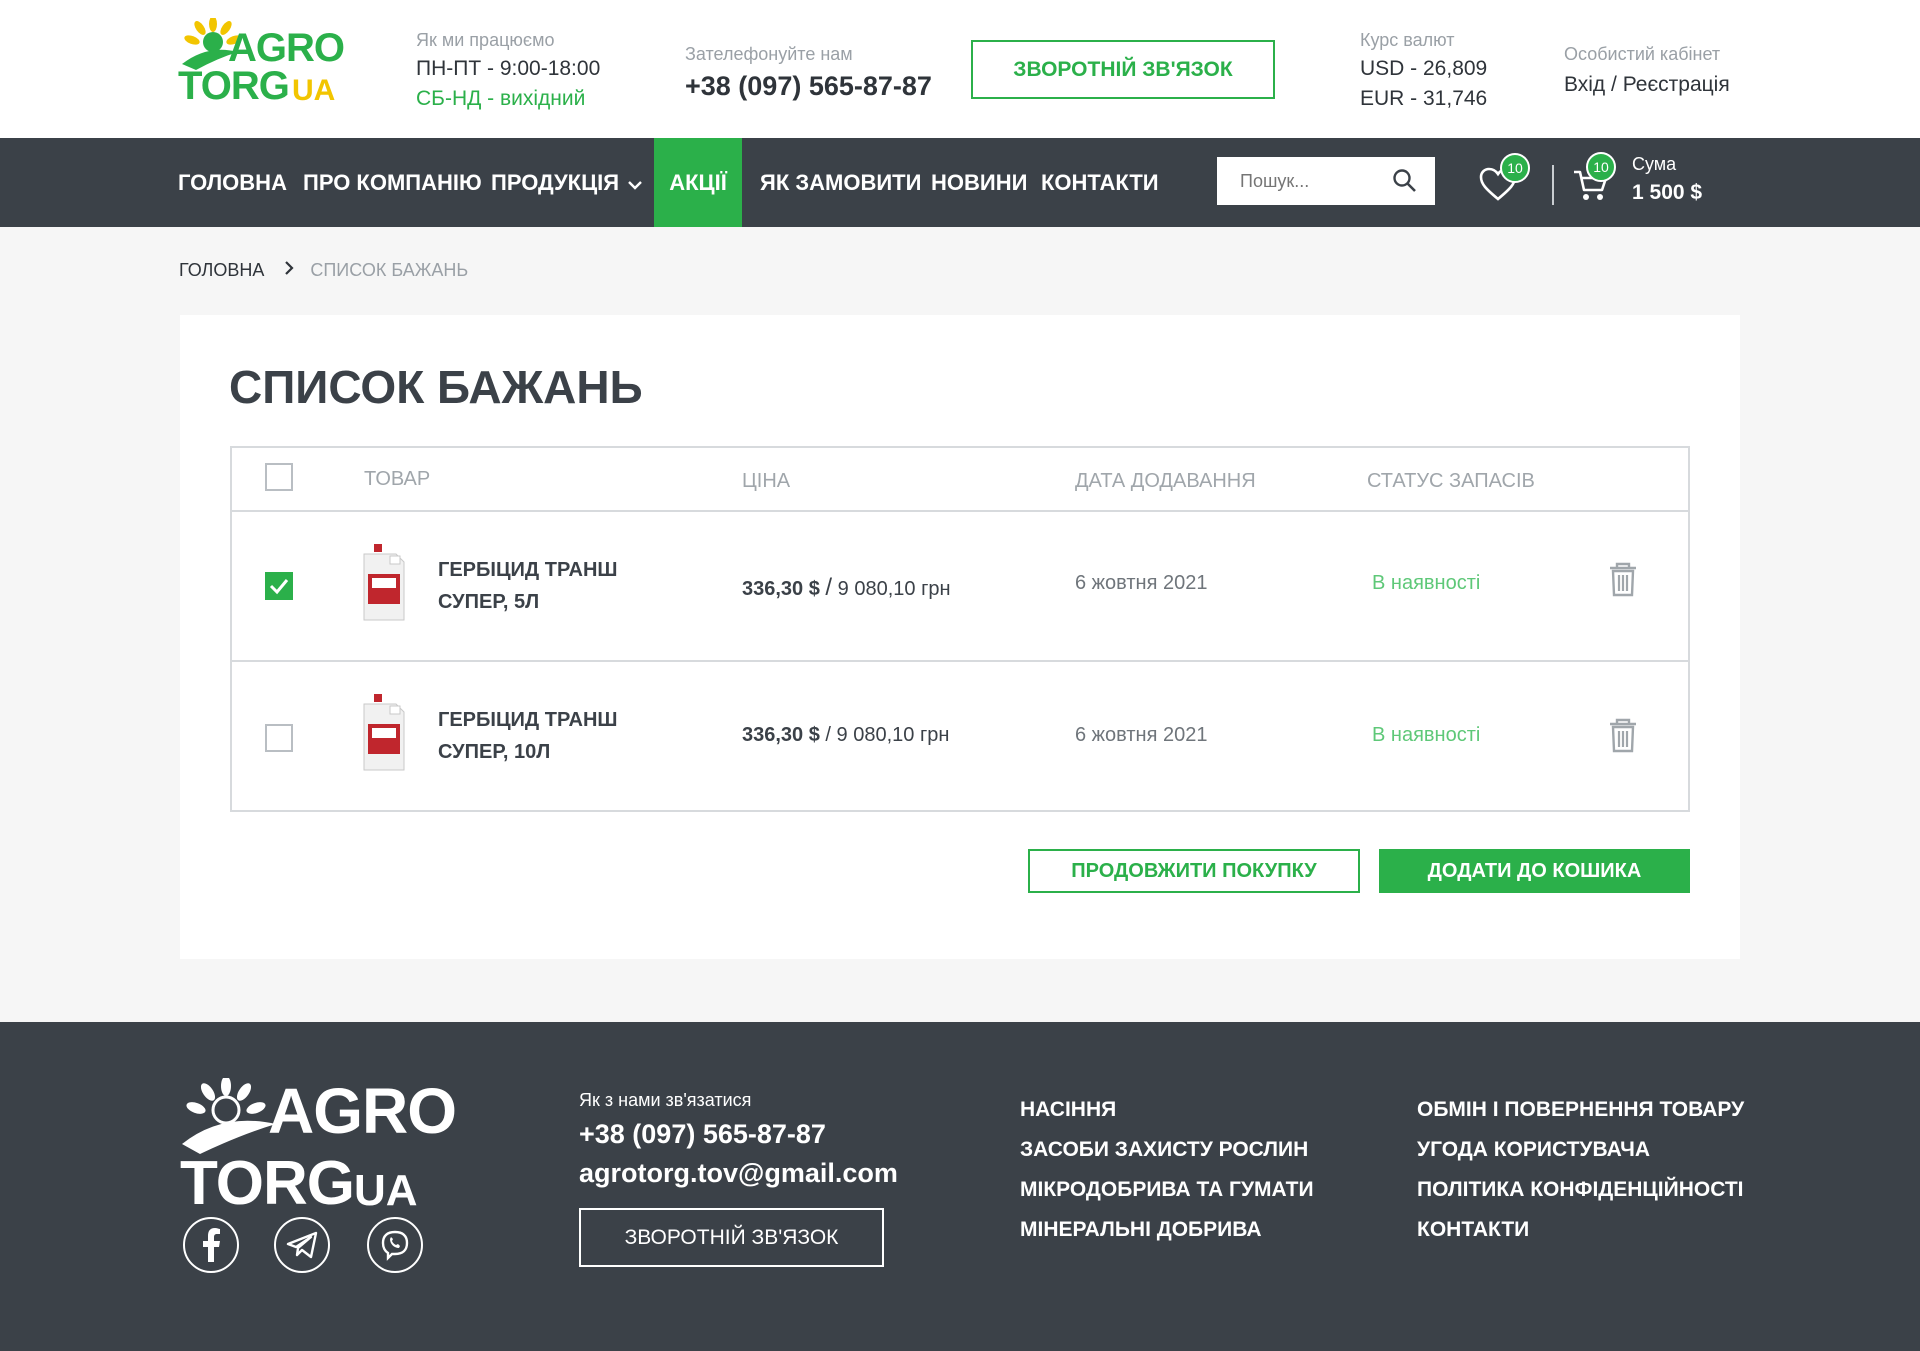 This screenshot has width=1920, height=1351. What do you see at coordinates (731, 1237) in the screenshot?
I see `footer-callback-button: ЗВОРОТНІЙ ЗВ'ЯЗОК` at bounding box center [731, 1237].